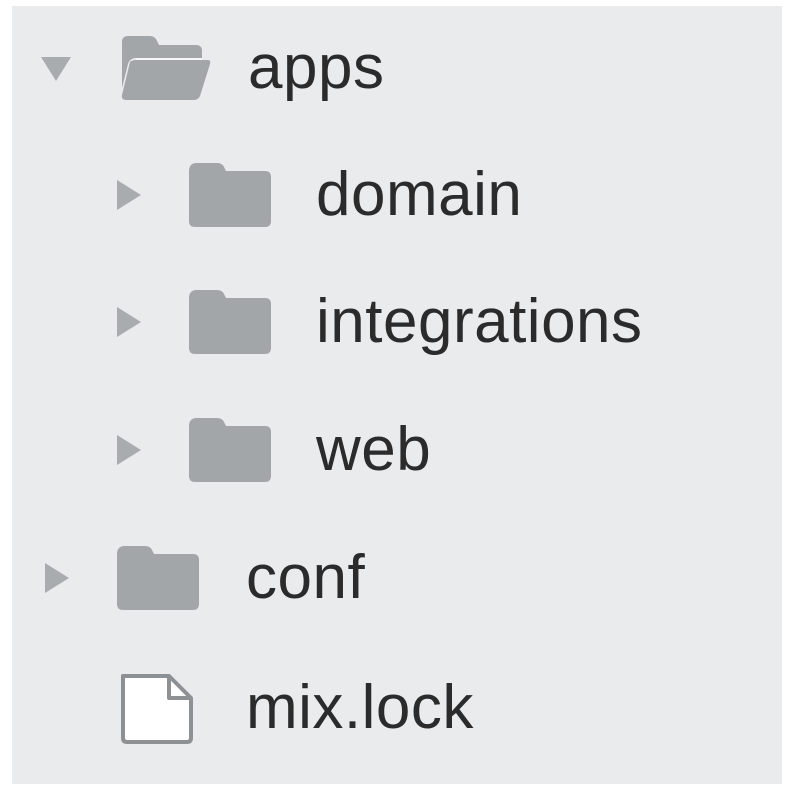  I want to click on tree-item-label: mix.lock, so click(360, 707).